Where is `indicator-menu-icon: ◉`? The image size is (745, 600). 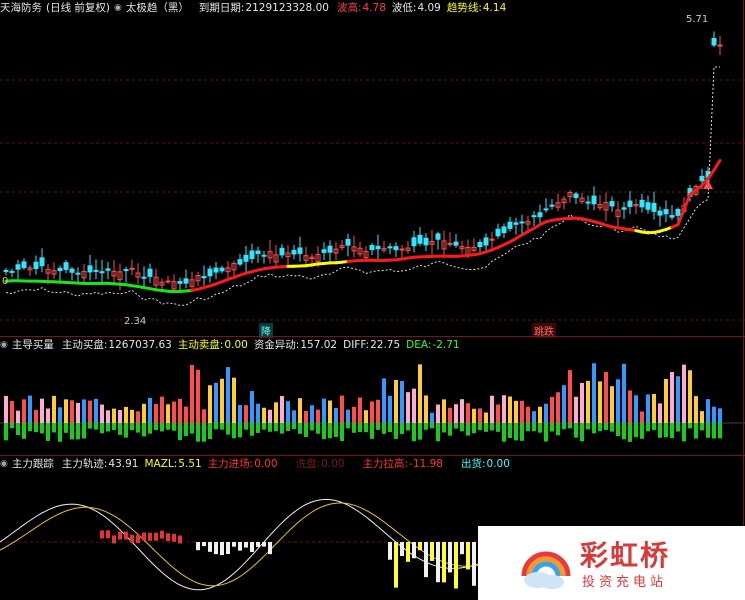 indicator-menu-icon: ◉ is located at coordinates (118, 8).